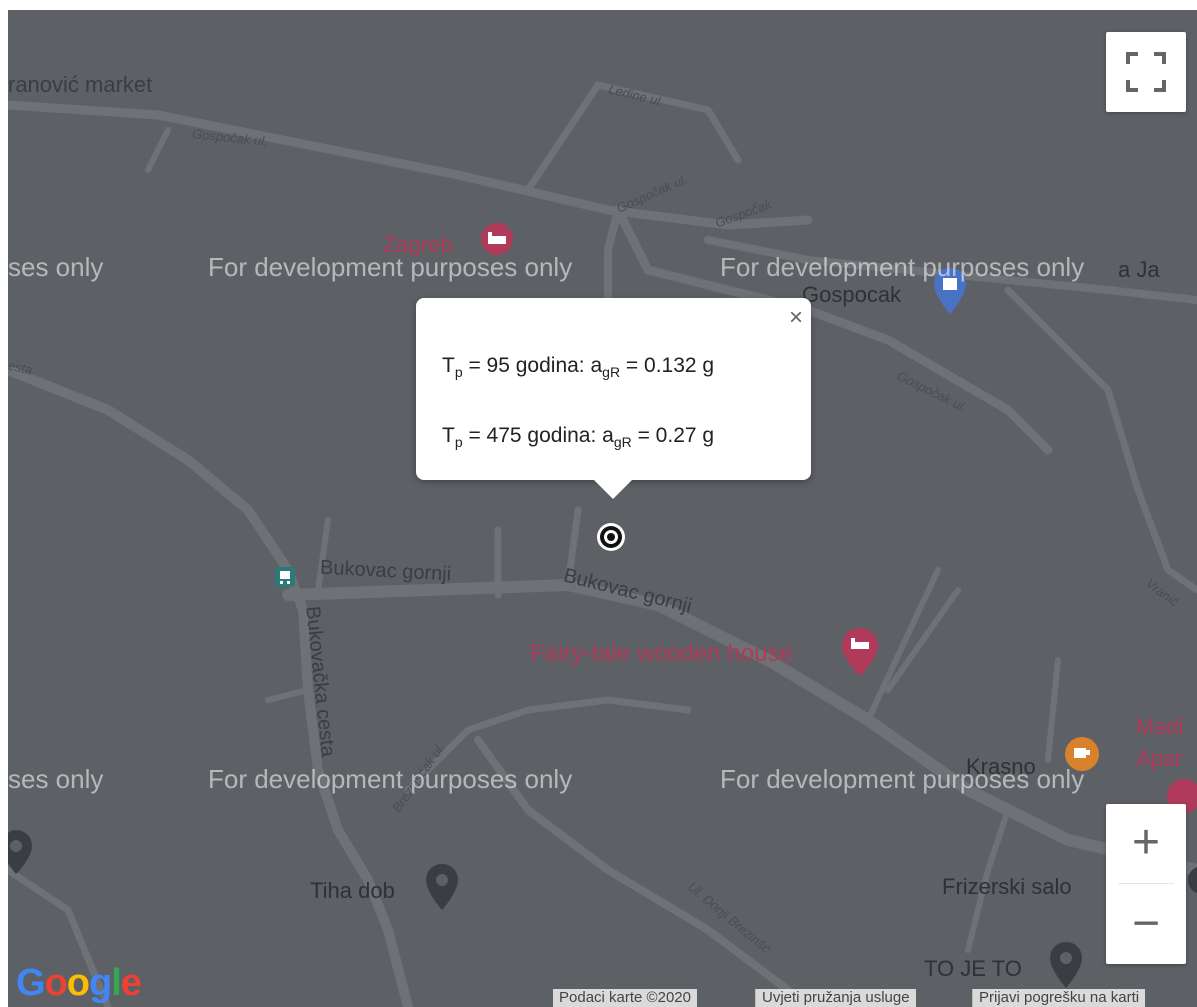  Describe the element at coordinates (1159, 759) in the screenshot. I see `place-apar: Apar` at that location.